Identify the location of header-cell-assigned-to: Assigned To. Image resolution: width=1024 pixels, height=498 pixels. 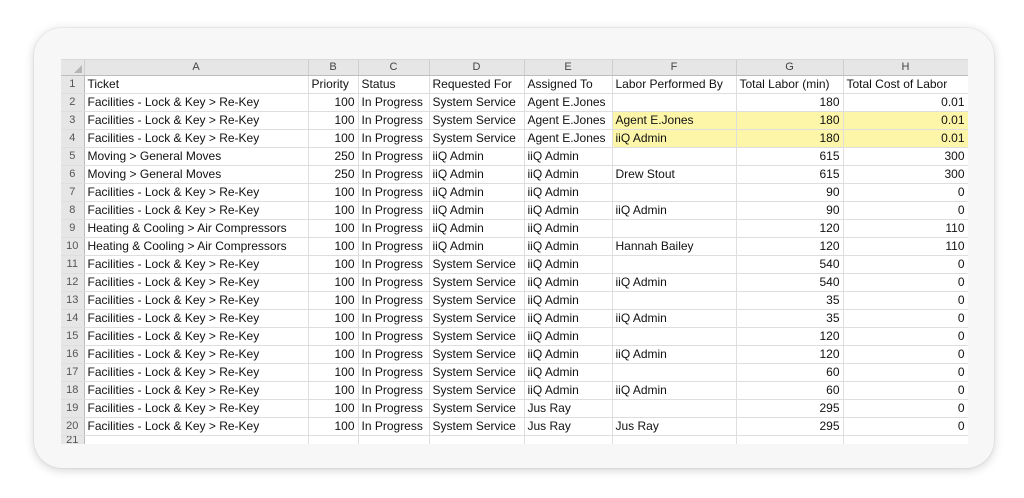
(568, 84).